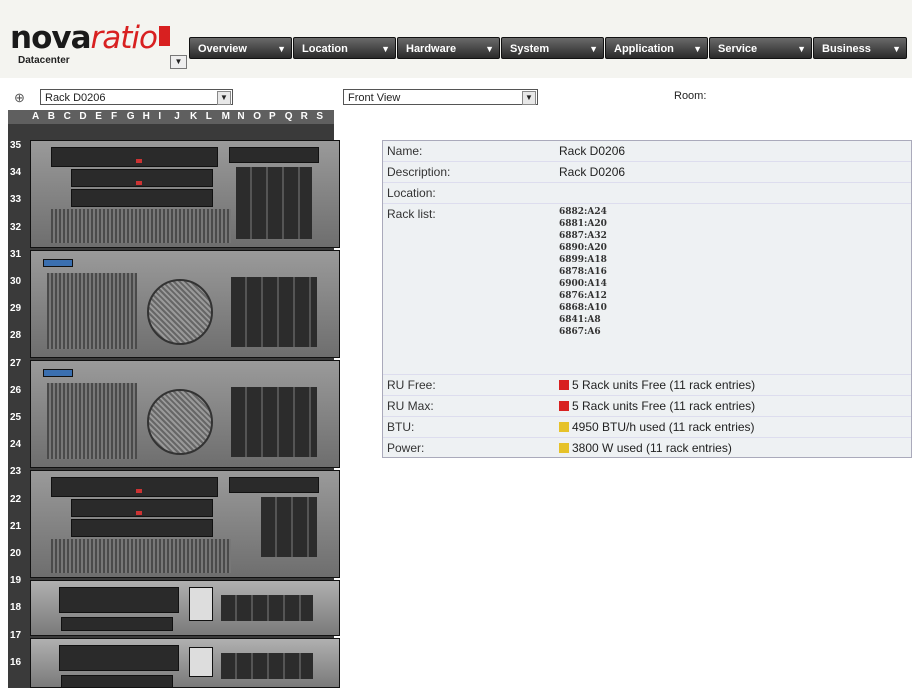 This screenshot has height=688, width=912. I want to click on rack-list-item: 6899:A18, so click(583, 260).